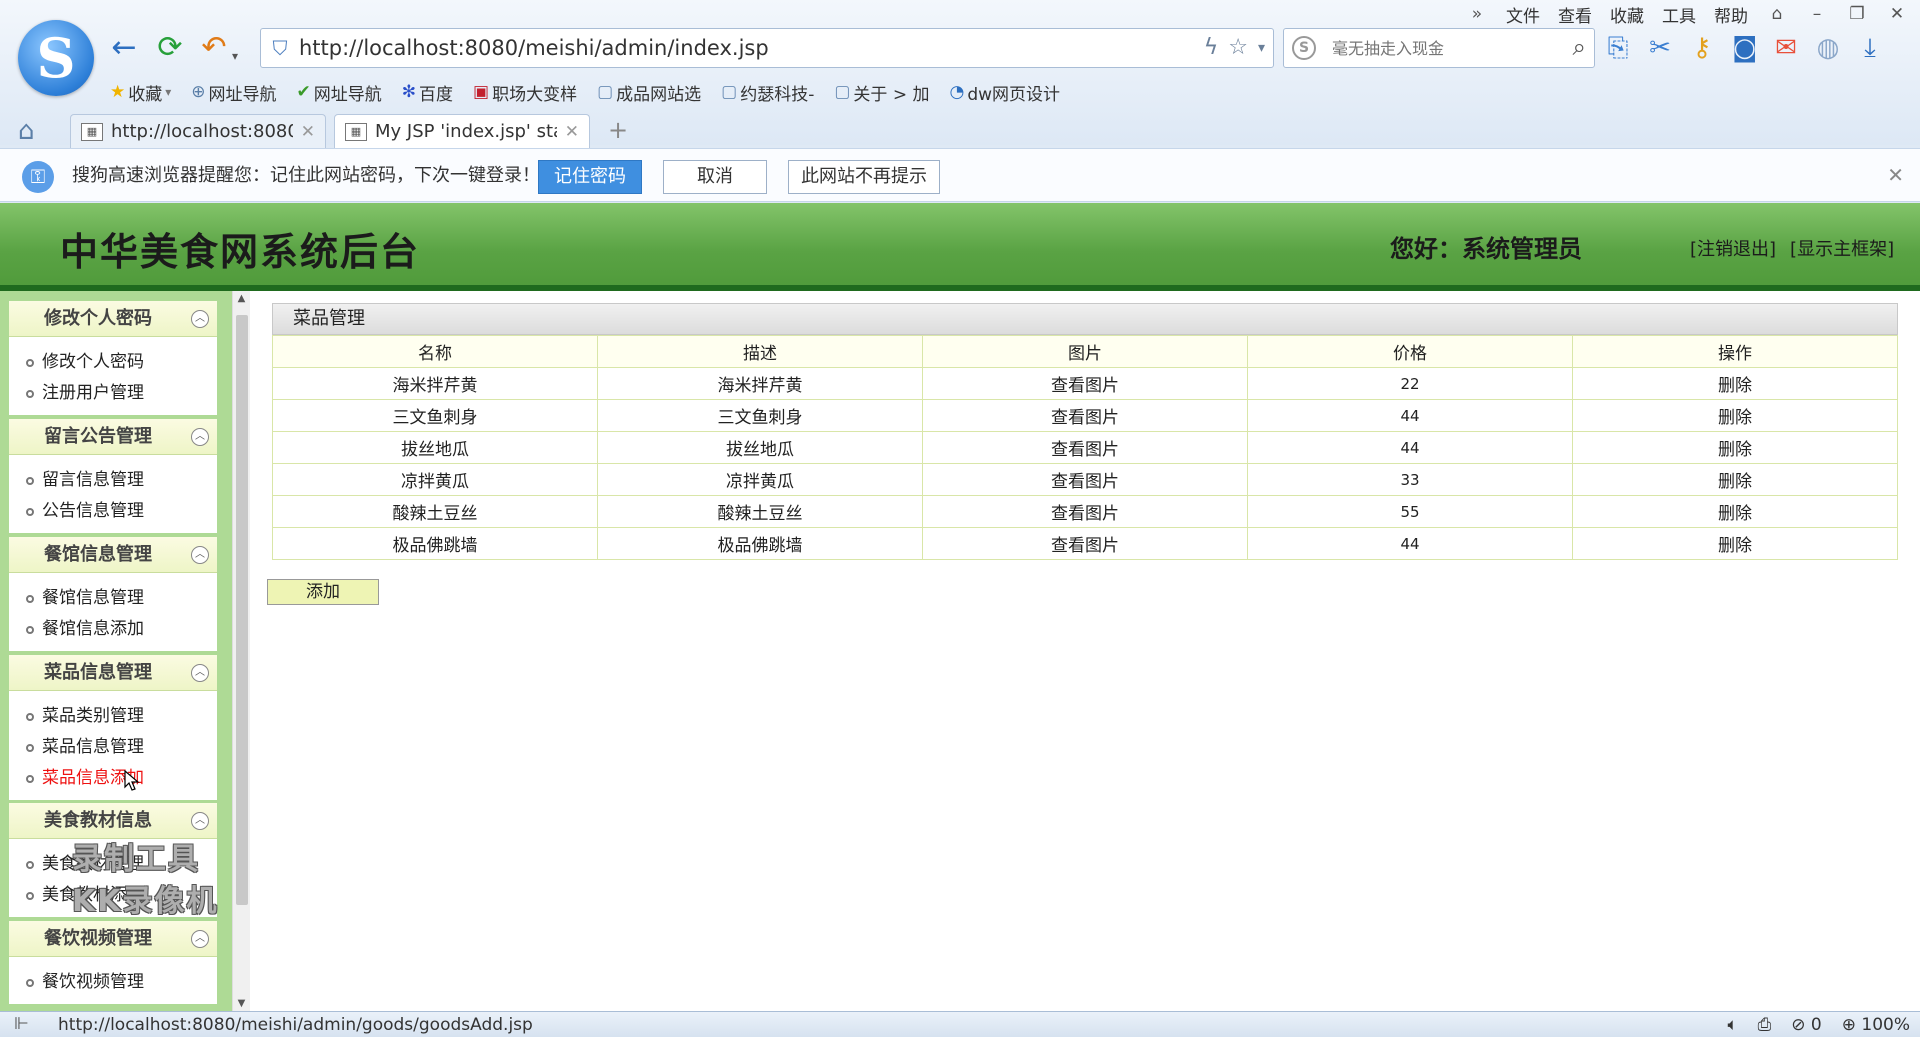 The image size is (1920, 1037). I want to click on scroll-thumb, so click(242, 610).